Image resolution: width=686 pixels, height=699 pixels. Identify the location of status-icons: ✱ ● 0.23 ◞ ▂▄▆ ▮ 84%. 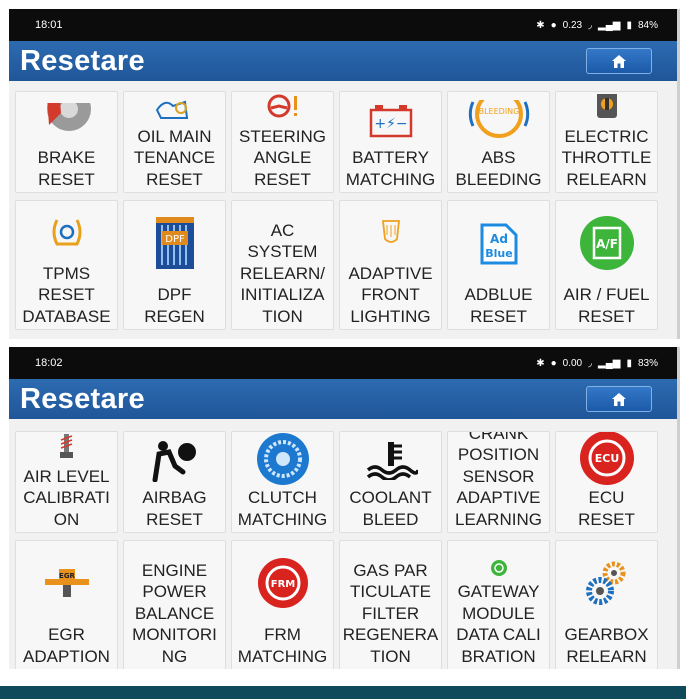
(597, 25).